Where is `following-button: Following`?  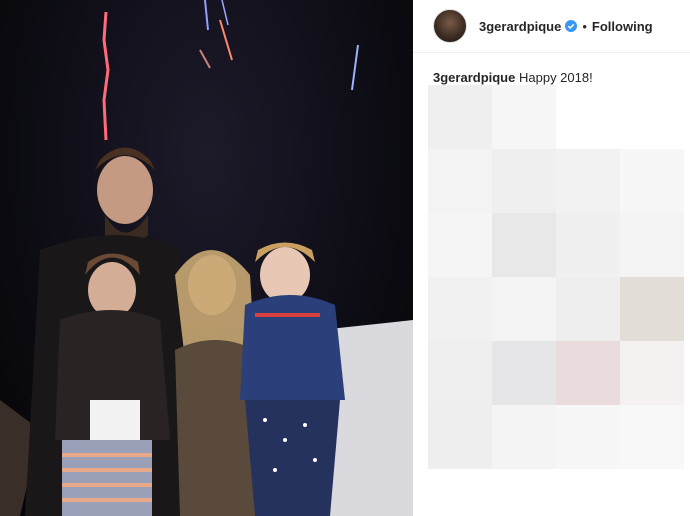
following-button: Following is located at coordinates (622, 26).